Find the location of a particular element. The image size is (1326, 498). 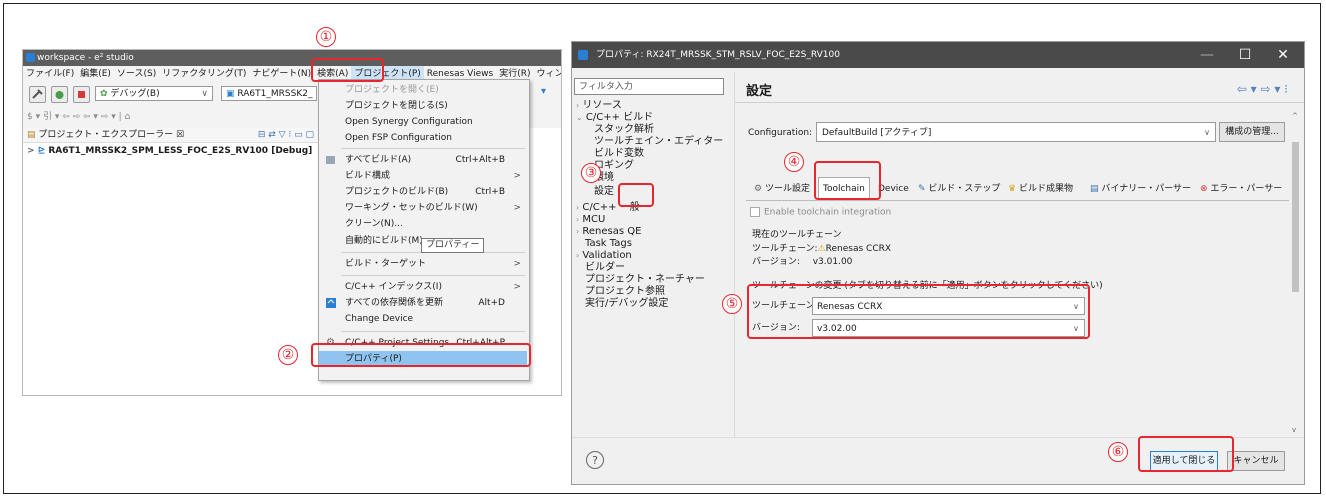

annotation-number-1: ① is located at coordinates (326, 37).